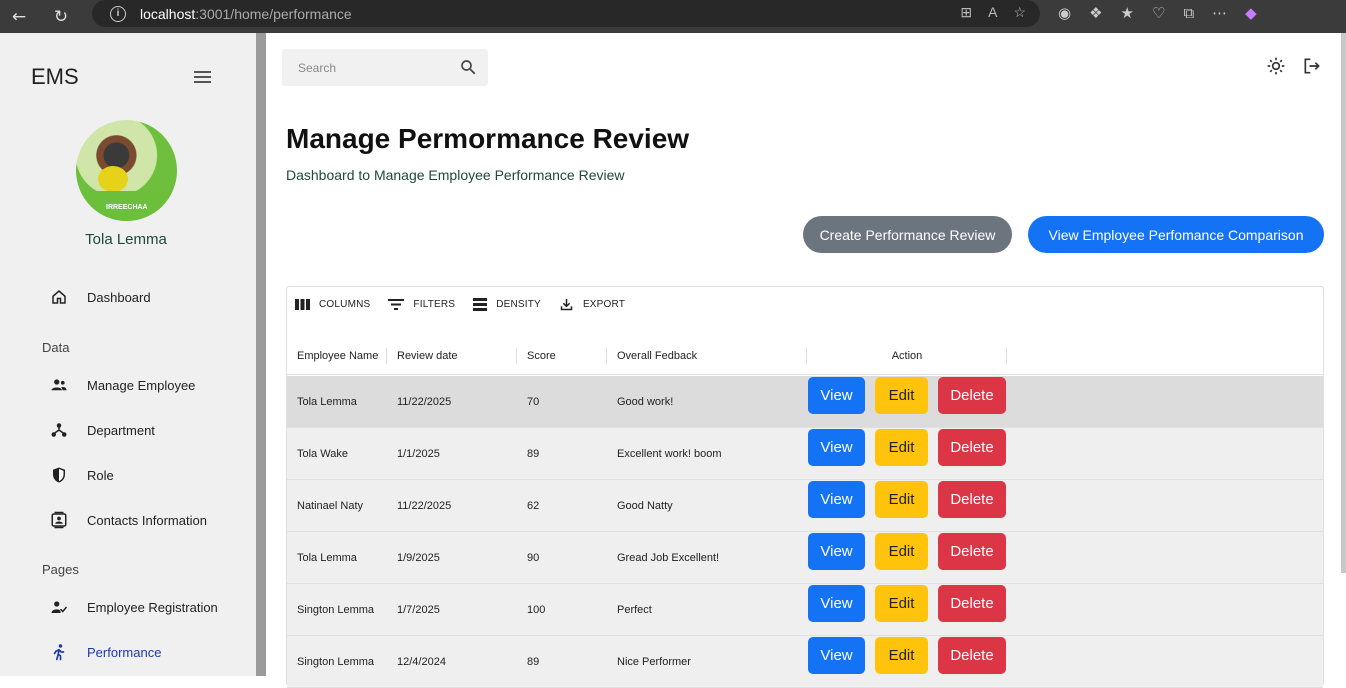 This screenshot has height=688, width=1346. Describe the element at coordinates (127, 520) in the screenshot. I see `sidebar-item-contacts: Contacts Information` at that location.